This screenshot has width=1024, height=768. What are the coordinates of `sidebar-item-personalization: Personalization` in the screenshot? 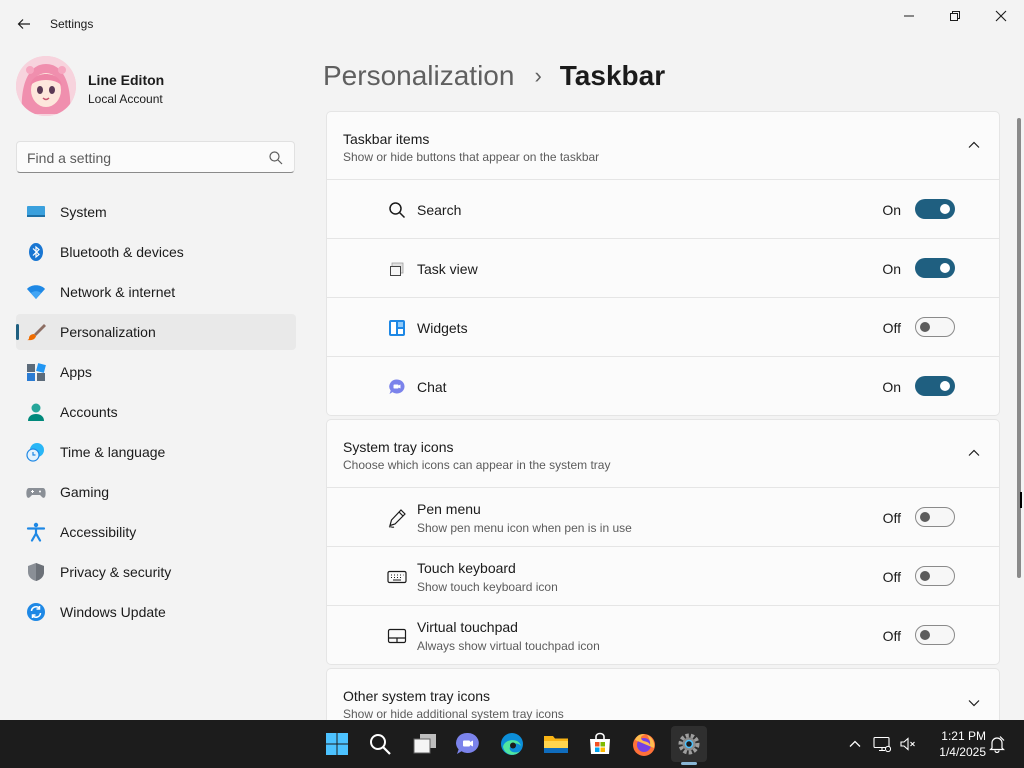 It's located at (156, 332).